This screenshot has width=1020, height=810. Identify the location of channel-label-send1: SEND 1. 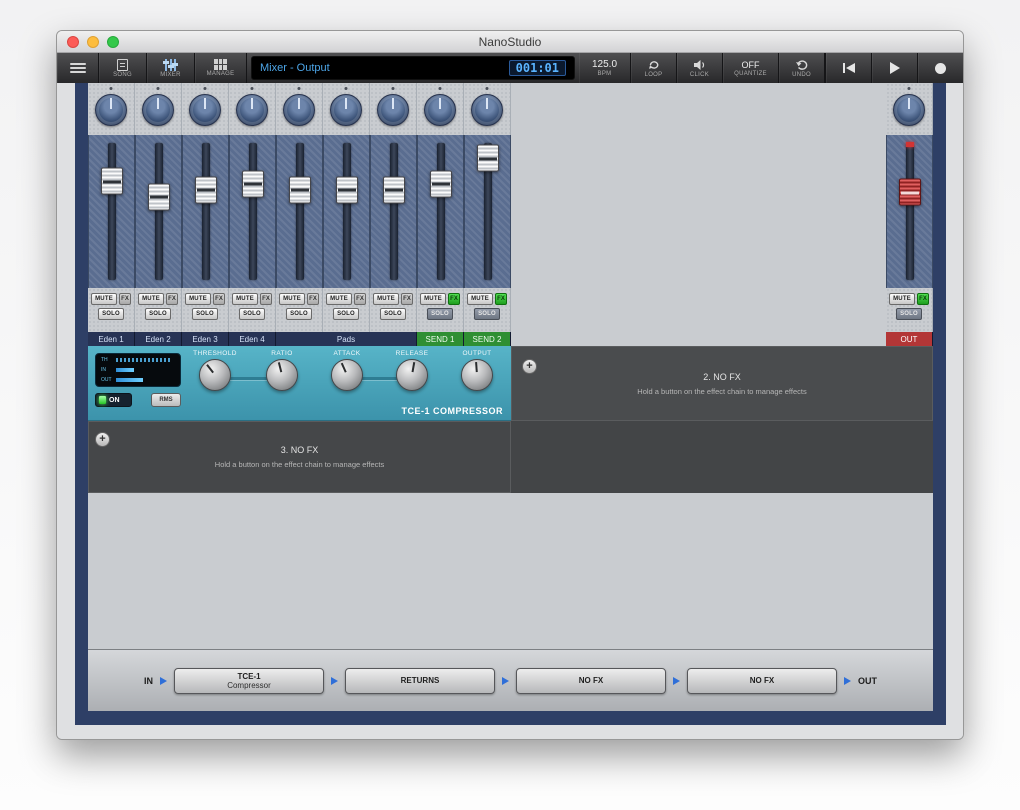
(440, 339).